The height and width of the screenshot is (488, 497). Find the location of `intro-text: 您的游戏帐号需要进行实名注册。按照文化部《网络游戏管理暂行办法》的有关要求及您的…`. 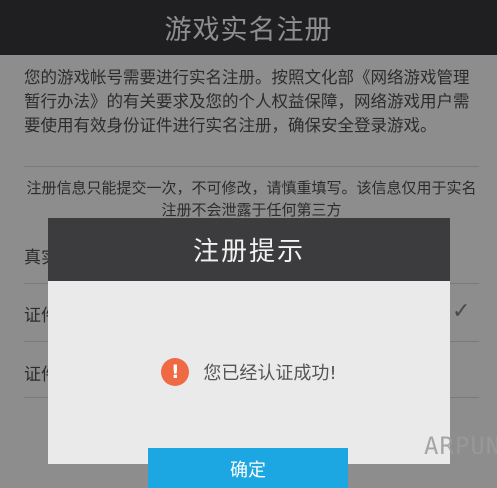

intro-text: 您的游戏帐号需要进行实名注册。按照文化部《网络游戏管理暂行办法》的有关要求及您的… is located at coordinates (247, 101).